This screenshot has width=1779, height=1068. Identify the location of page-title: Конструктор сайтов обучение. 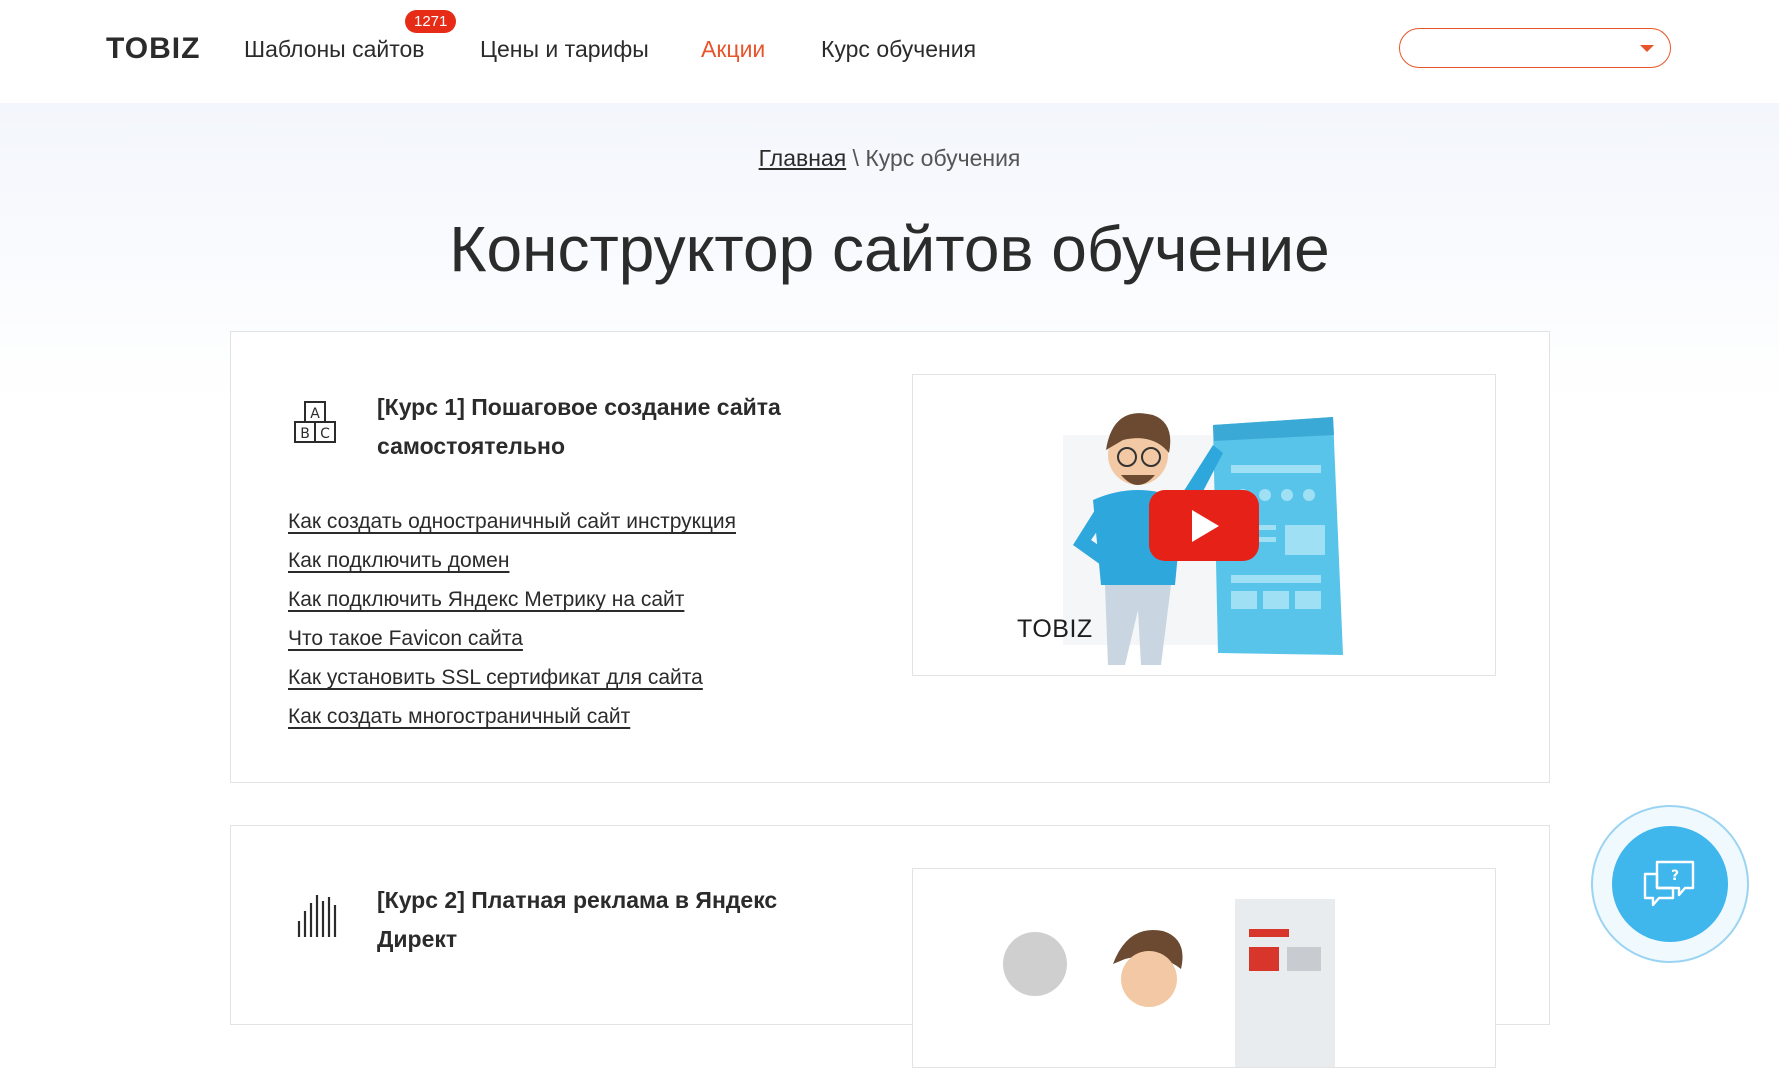
(889, 249).